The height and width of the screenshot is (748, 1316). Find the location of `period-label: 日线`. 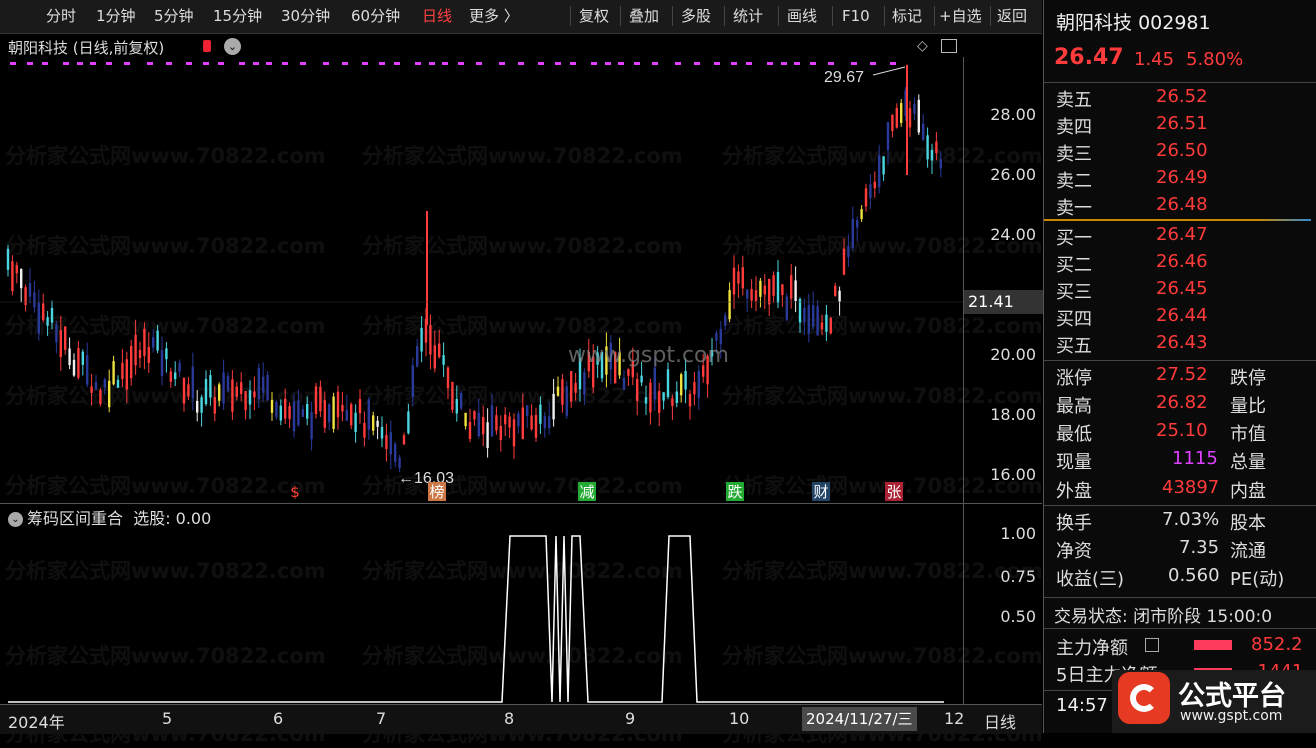

period-label: 日线 is located at coordinates (1000, 721).